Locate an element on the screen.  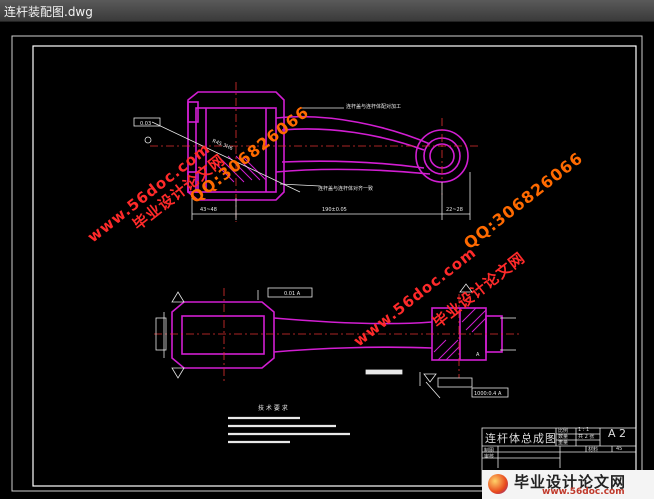
checked-label: 审核 is located at coordinates (489, 457).